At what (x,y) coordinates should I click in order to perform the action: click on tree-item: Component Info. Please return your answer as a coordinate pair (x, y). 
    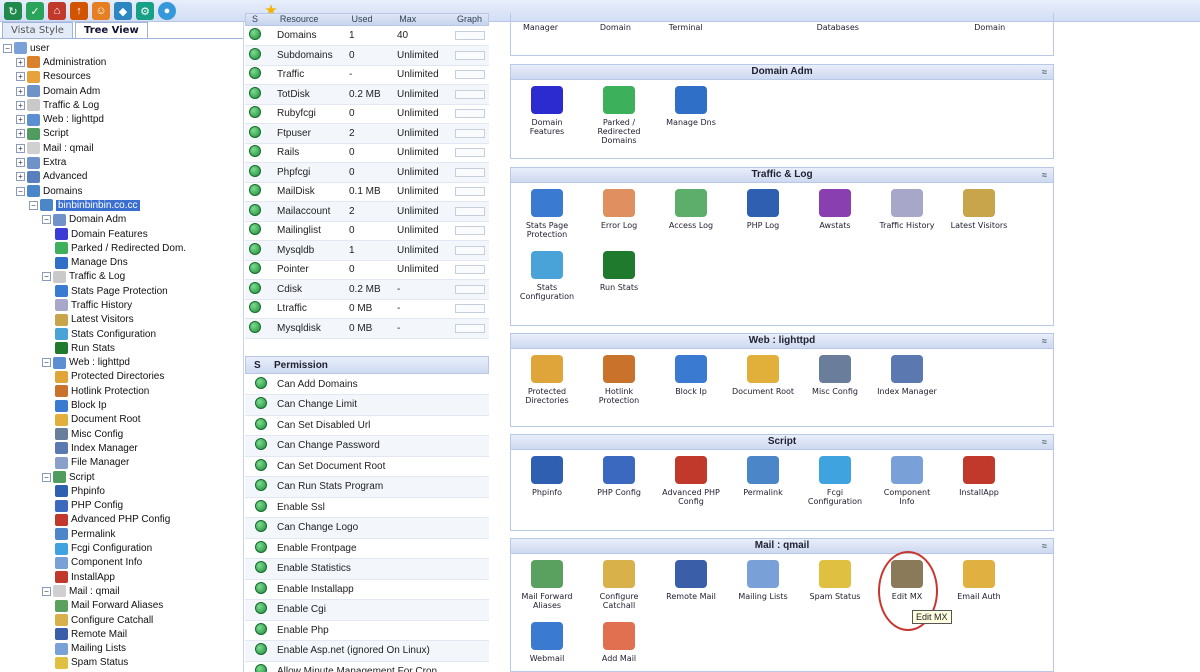
    Looking at the image, I should click on (121, 563).